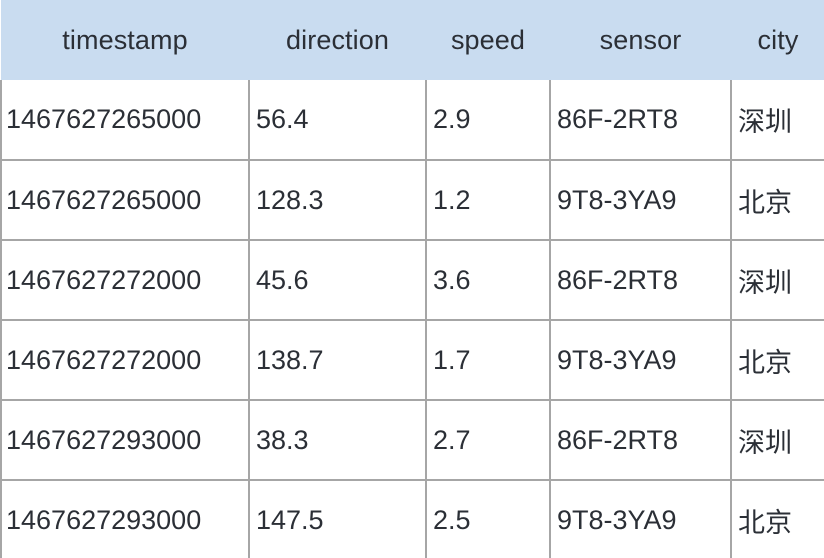 The width and height of the screenshot is (824, 558). What do you see at coordinates (125, 40) in the screenshot?
I see `column-header-timestamp: timestamp` at bounding box center [125, 40].